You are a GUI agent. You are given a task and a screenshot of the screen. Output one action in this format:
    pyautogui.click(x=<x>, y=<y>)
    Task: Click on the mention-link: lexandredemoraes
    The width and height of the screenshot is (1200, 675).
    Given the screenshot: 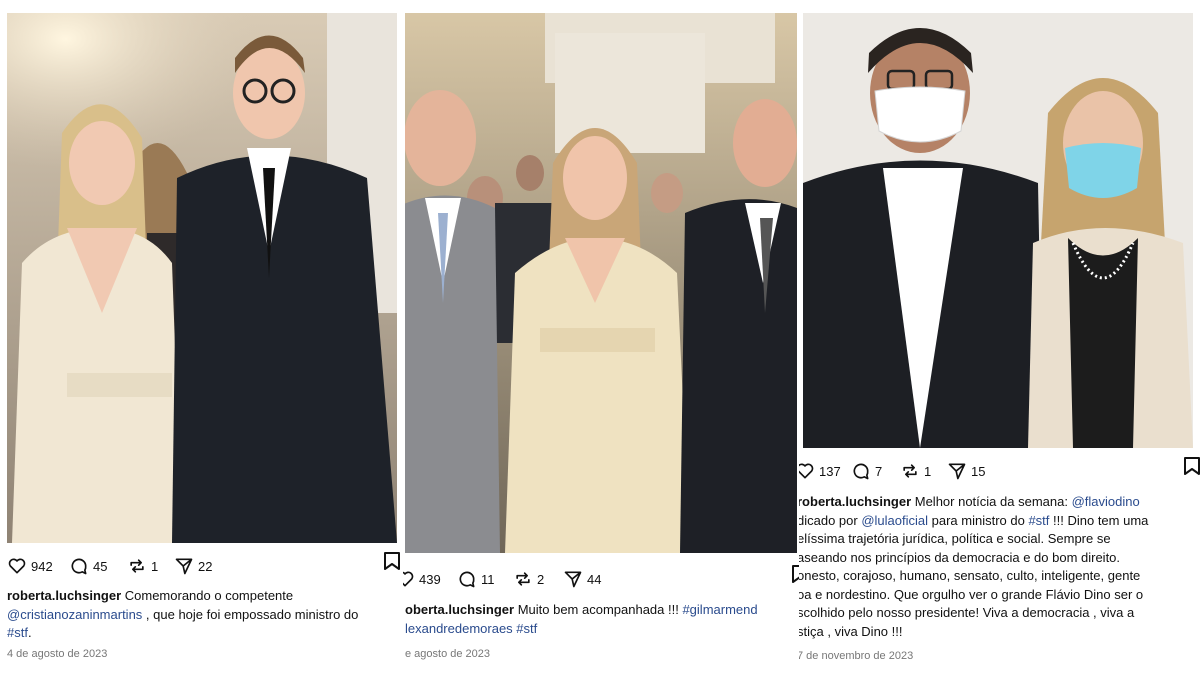 What is the action you would take?
    pyautogui.click(x=459, y=628)
    